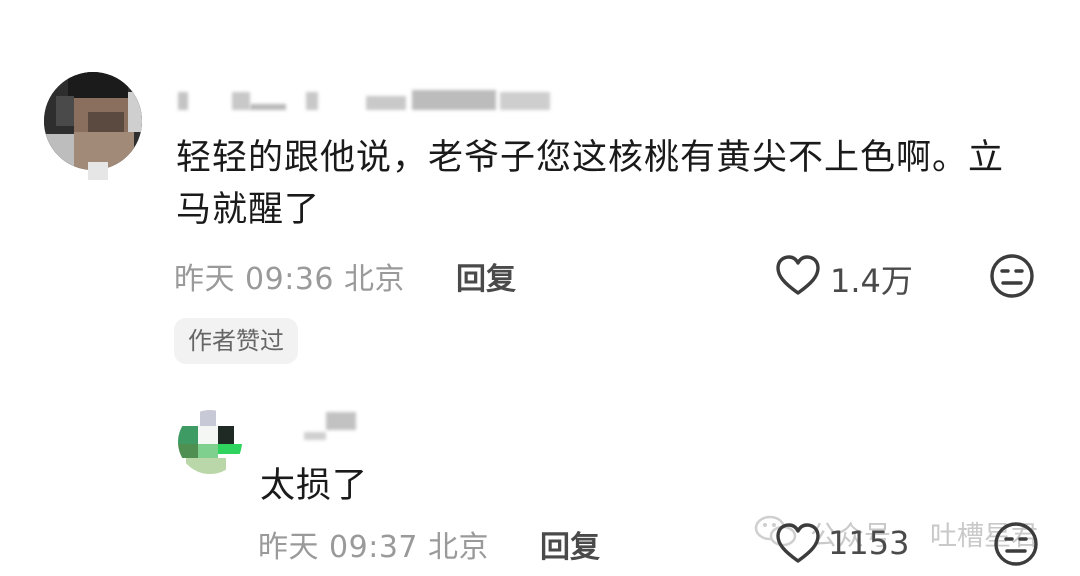 Image resolution: width=1080 pixels, height=576 pixels. Describe the element at coordinates (248, 210) in the screenshot. I see `comment-text-line: 马就醒了` at that location.